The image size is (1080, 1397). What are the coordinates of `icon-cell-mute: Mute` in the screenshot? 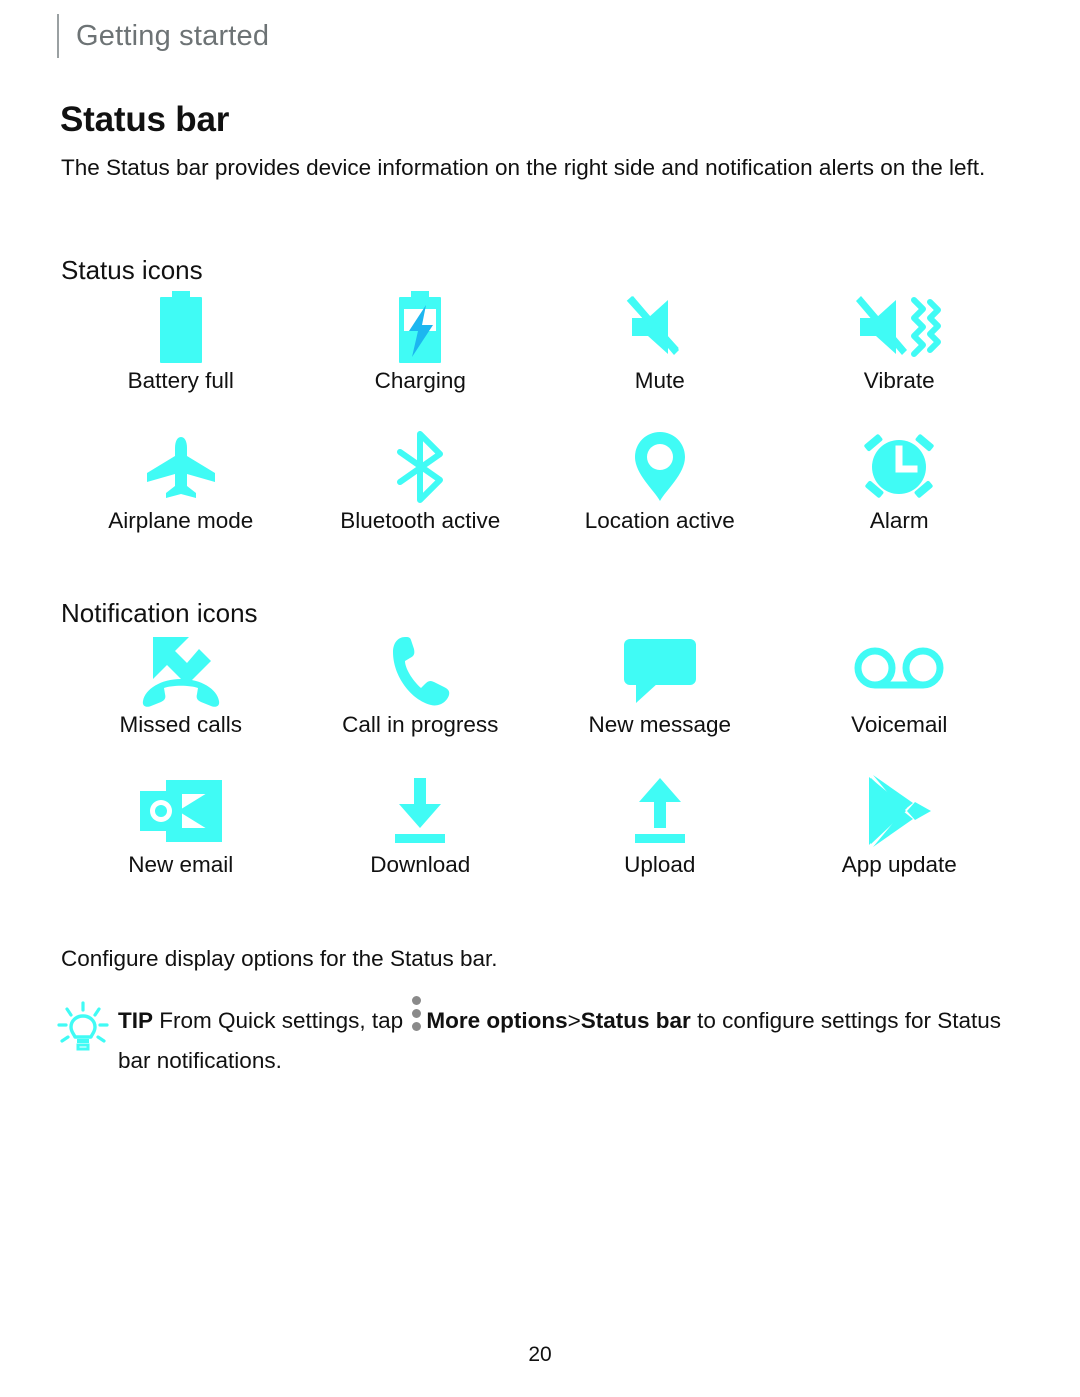 It's located at (660, 358).